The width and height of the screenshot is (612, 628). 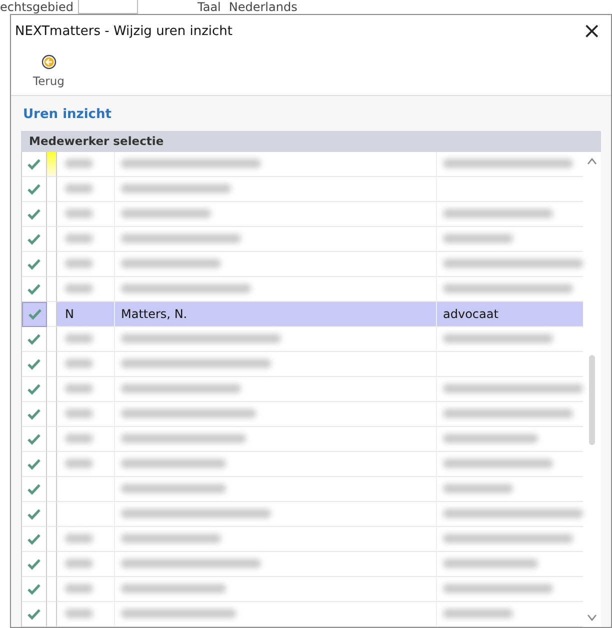 I want to click on table-cell-text: N, so click(x=69, y=314).